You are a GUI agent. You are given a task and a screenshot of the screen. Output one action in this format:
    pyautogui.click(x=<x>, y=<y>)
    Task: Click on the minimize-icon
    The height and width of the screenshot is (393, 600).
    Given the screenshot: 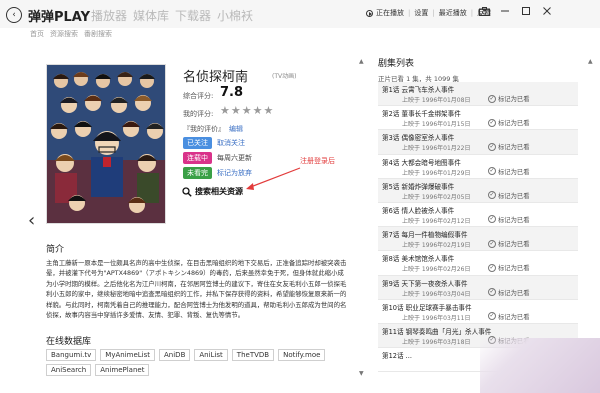 What is the action you would take?
    pyautogui.click(x=505, y=11)
    